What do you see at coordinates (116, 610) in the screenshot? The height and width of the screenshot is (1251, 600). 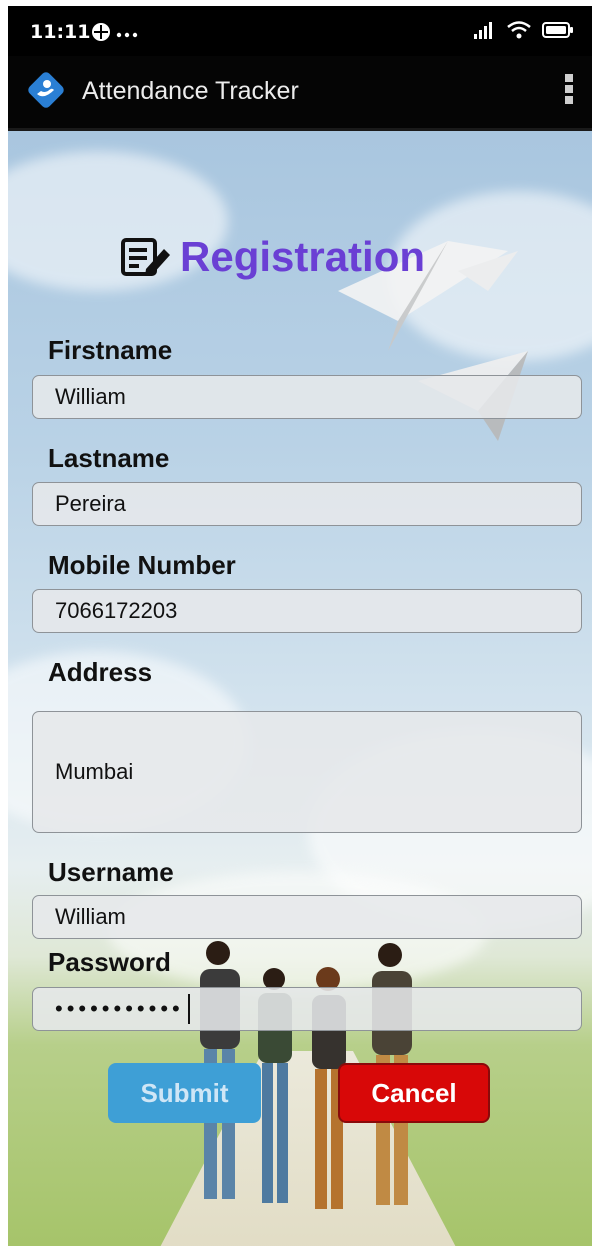 I see `mobile-number-value: 7066172203` at bounding box center [116, 610].